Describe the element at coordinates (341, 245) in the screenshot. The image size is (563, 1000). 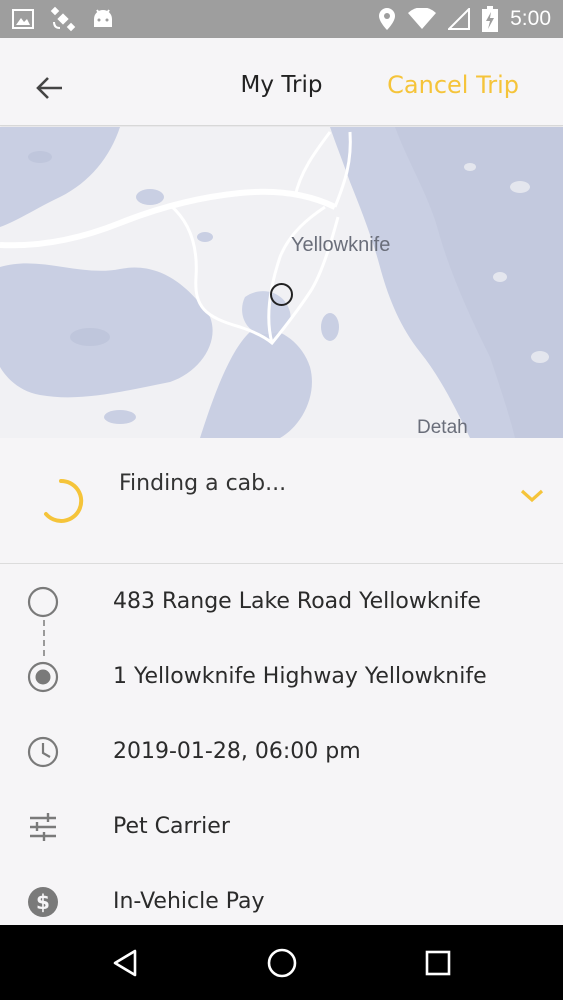
I see `map-label-yellowknife: Yellowknife` at that location.